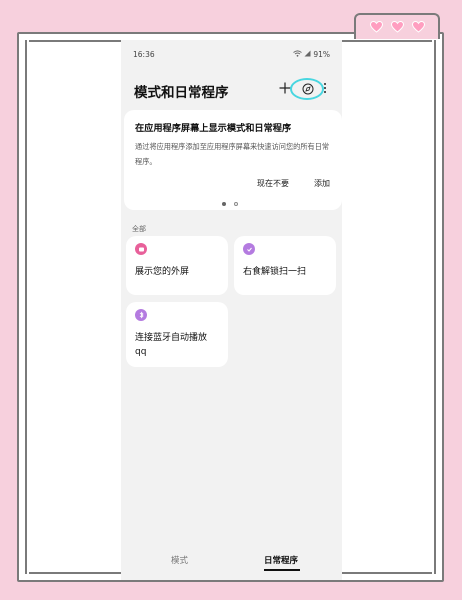 Image resolution: width=462 pixels, height=600 pixels. Describe the element at coordinates (231, 54) in the screenshot. I see `status-bar: 16:36 91%` at that location.